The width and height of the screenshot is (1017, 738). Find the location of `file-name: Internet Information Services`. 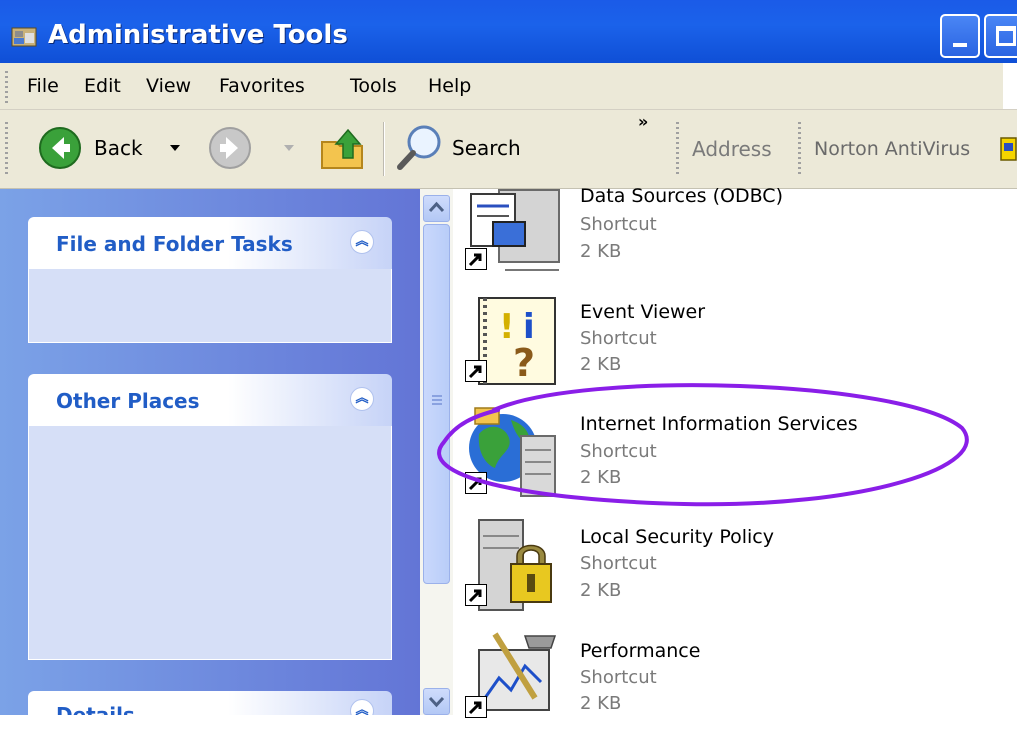

file-name: Internet Information Services is located at coordinates (719, 424).